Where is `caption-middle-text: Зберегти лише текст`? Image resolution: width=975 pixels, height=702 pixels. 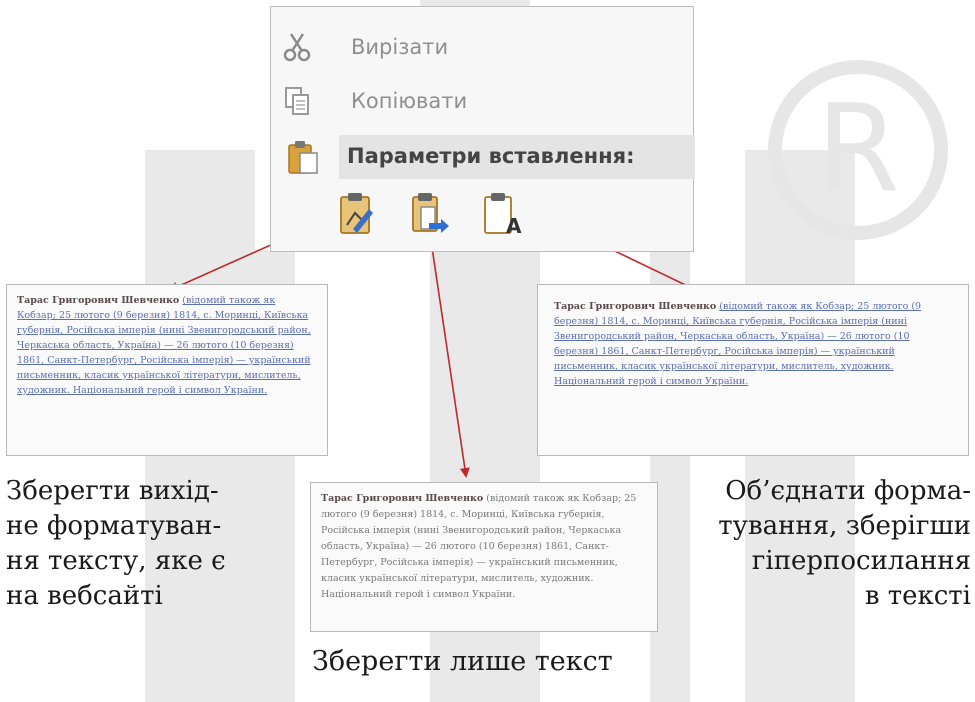 caption-middle-text: Зберегти лише текст is located at coordinates (462, 661).